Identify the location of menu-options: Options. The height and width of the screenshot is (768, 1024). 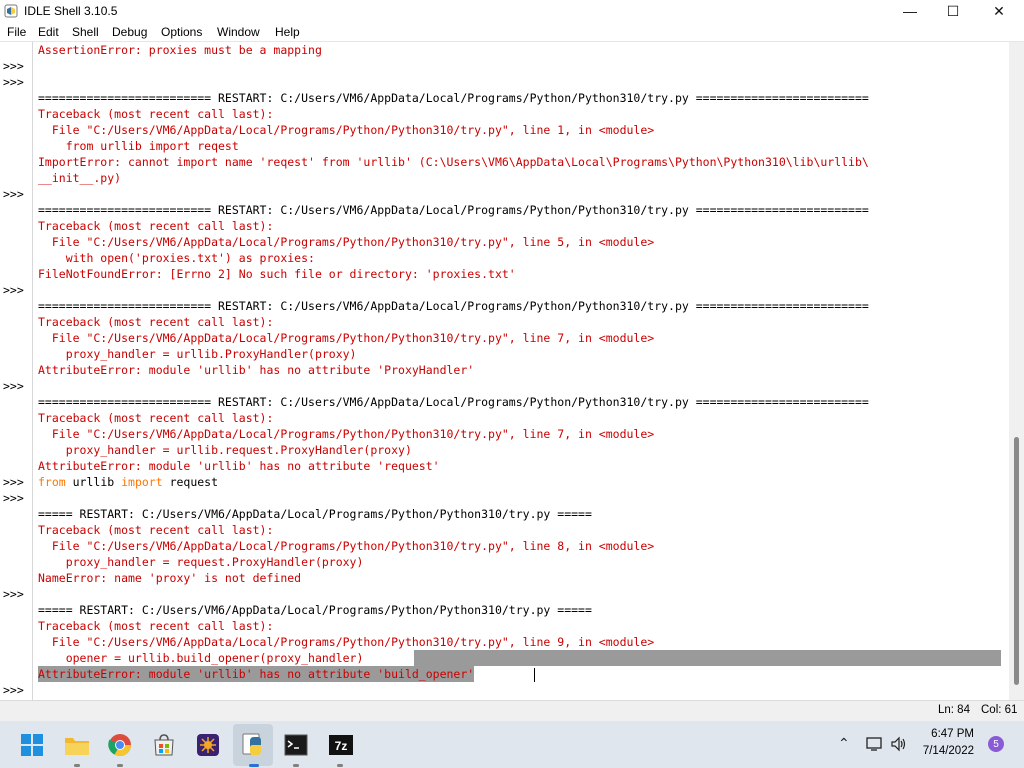
(181, 32).